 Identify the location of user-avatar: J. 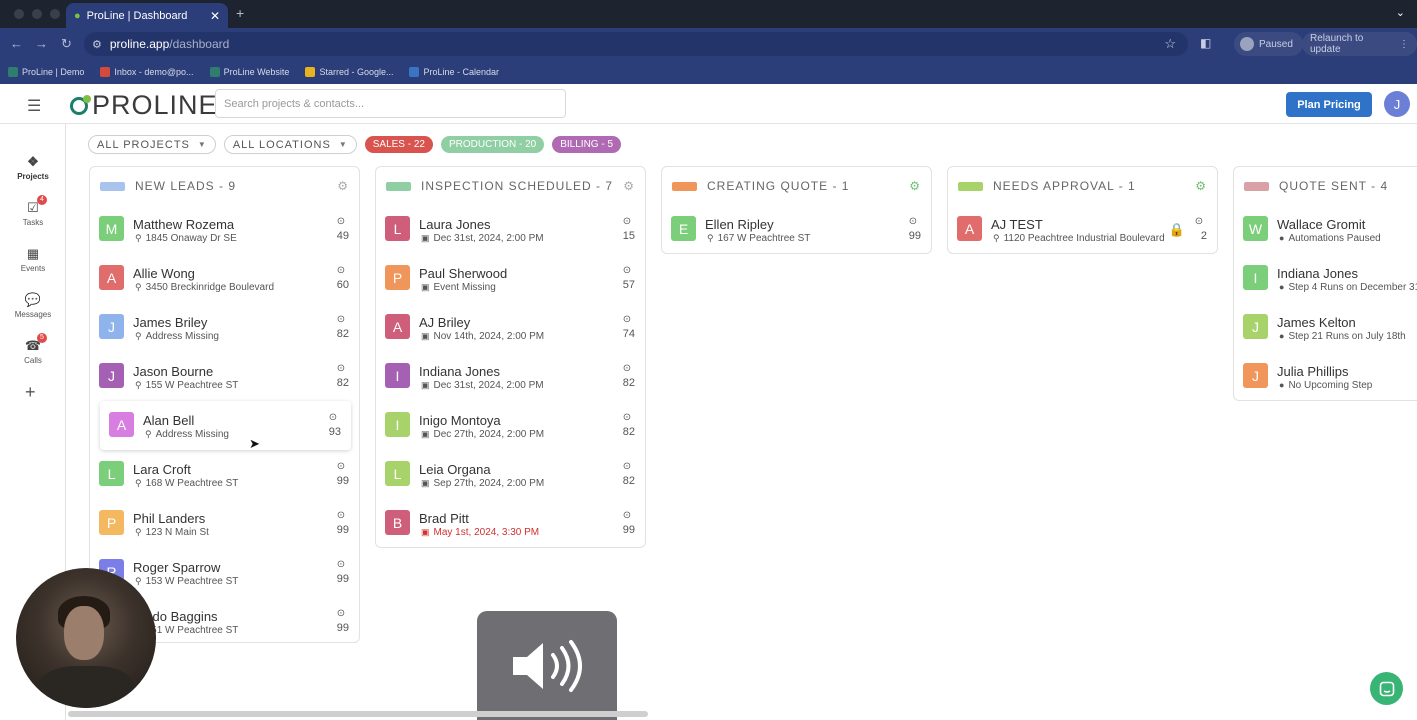
(1397, 104).